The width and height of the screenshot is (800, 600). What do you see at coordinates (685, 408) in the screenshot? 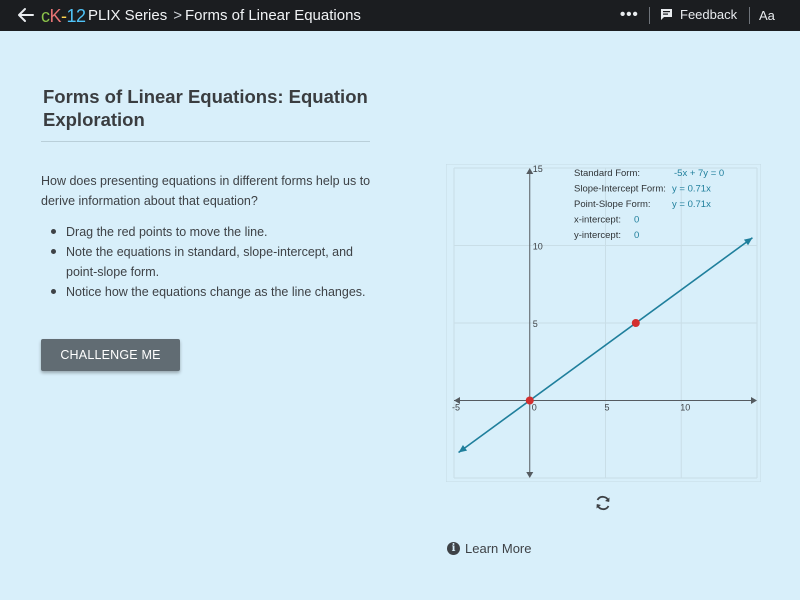
I see `x-tick-label: 10` at bounding box center [685, 408].